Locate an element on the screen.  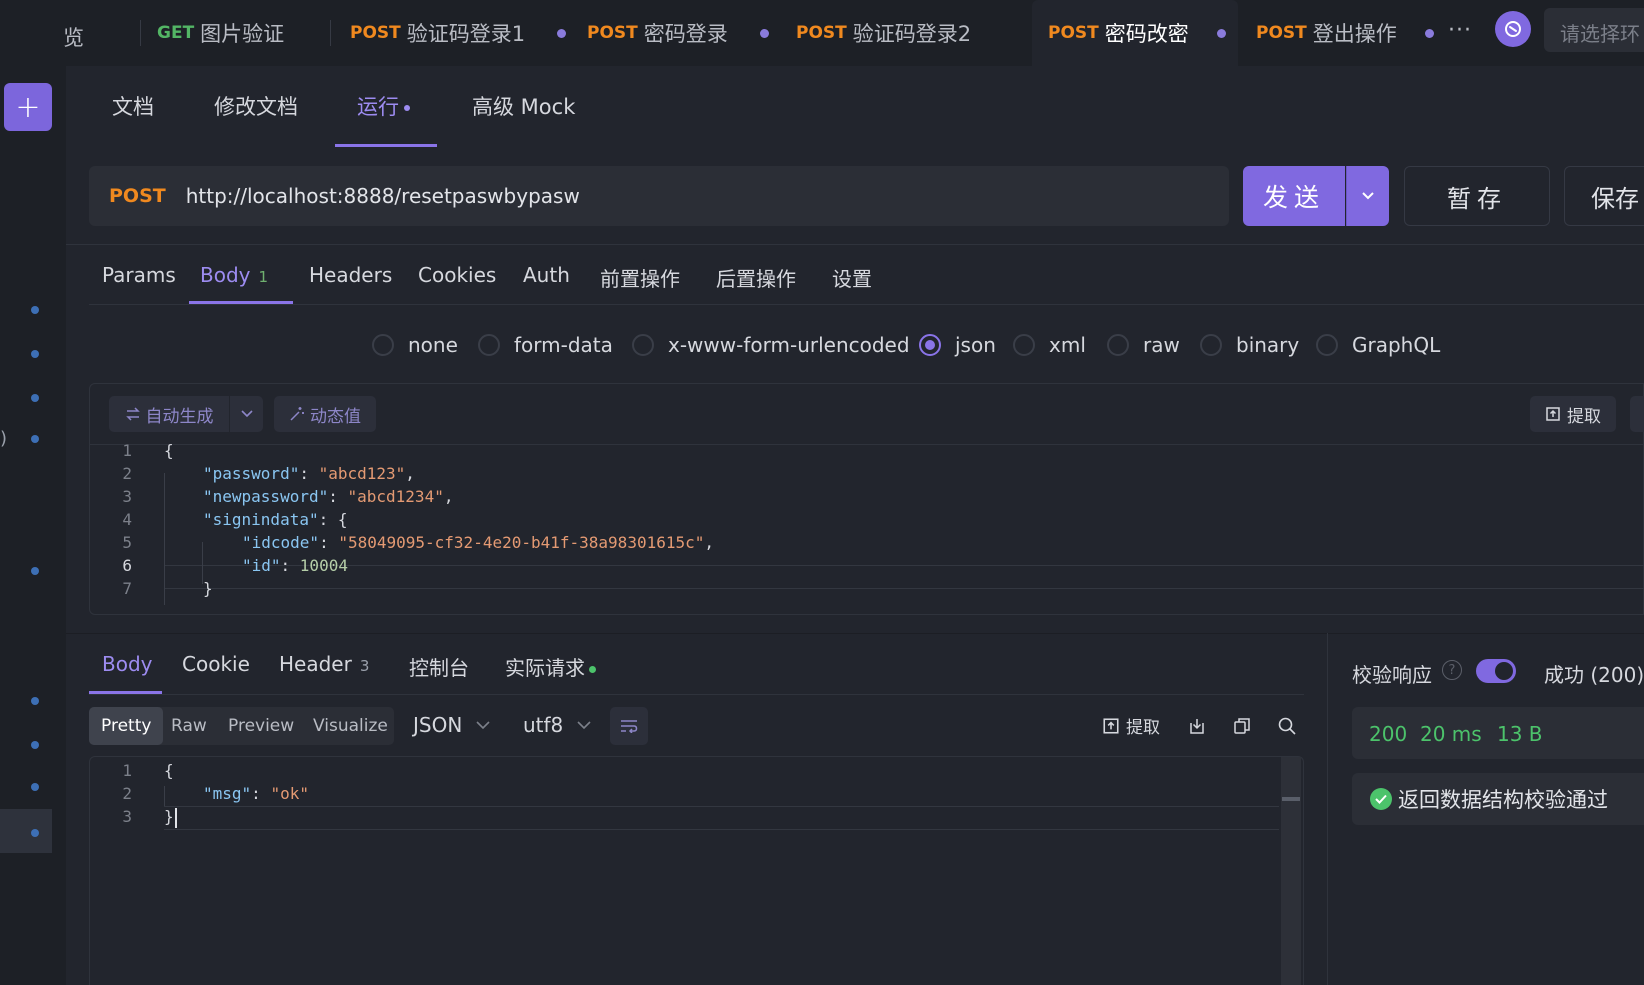
view-visualize: Visualize is located at coordinates (350, 726).